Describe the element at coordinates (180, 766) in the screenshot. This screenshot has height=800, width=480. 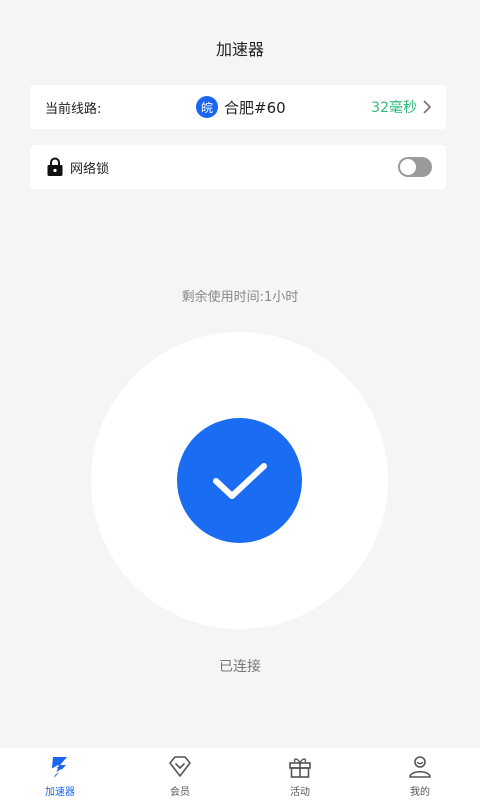
I see `diamond-heart-icon` at that location.